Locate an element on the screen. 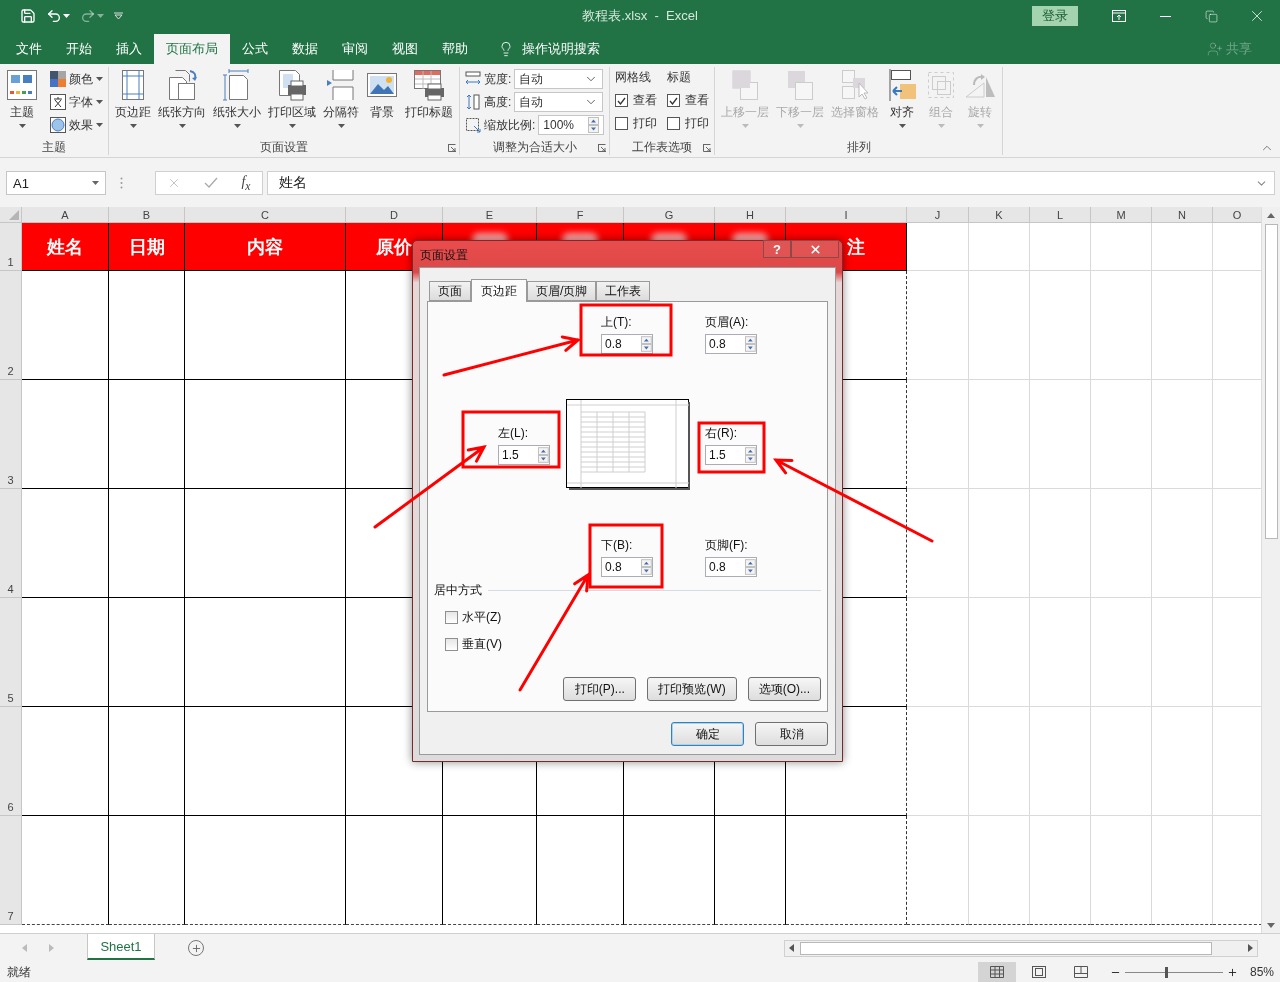  menu-tab: 开始 is located at coordinates (79, 49).